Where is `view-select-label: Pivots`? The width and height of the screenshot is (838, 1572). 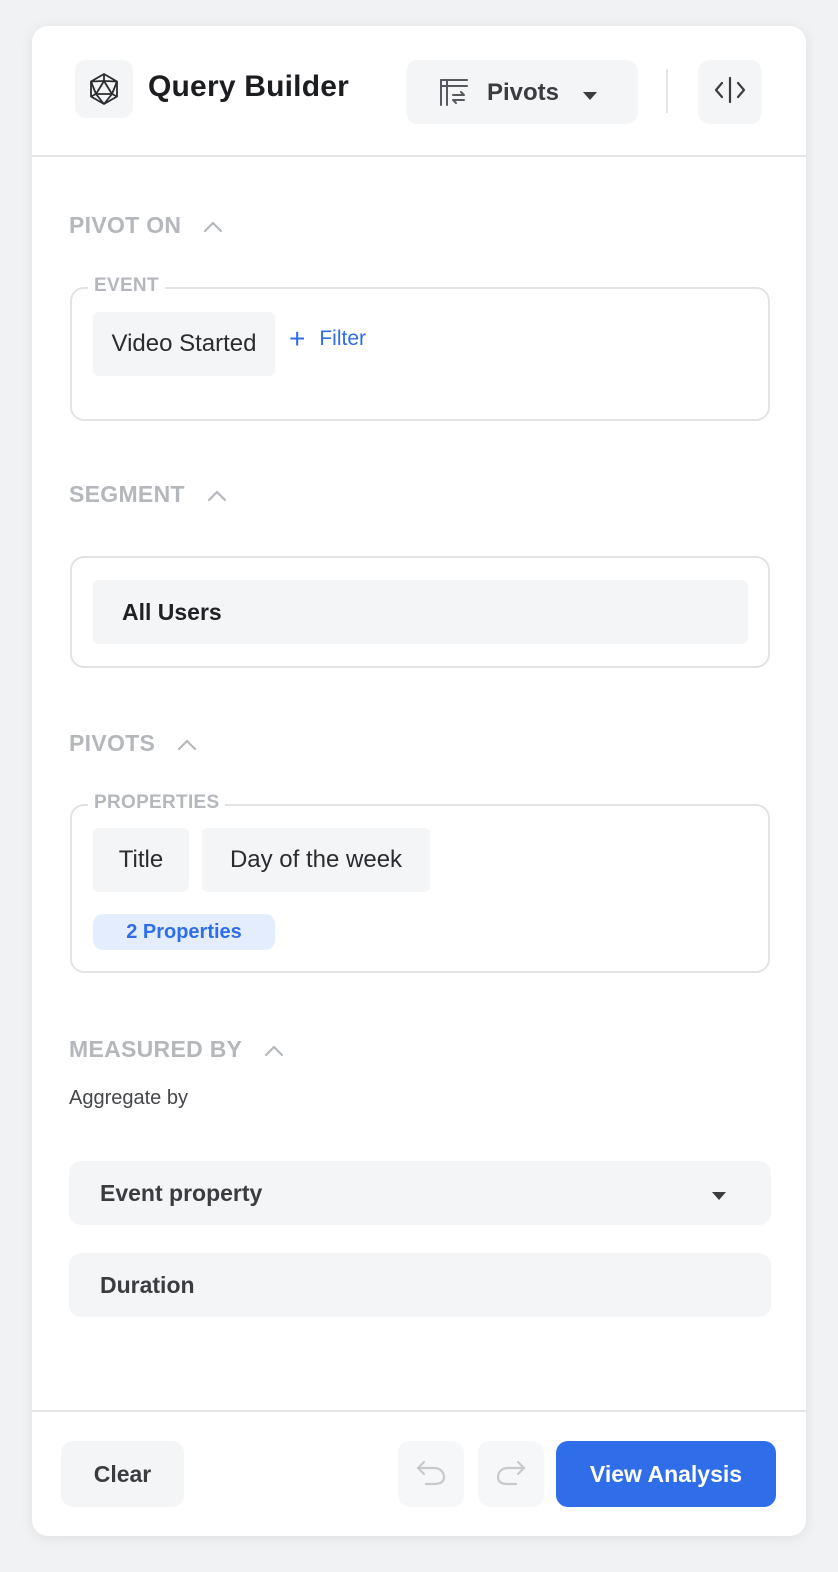 view-select-label: Pivots is located at coordinates (523, 92).